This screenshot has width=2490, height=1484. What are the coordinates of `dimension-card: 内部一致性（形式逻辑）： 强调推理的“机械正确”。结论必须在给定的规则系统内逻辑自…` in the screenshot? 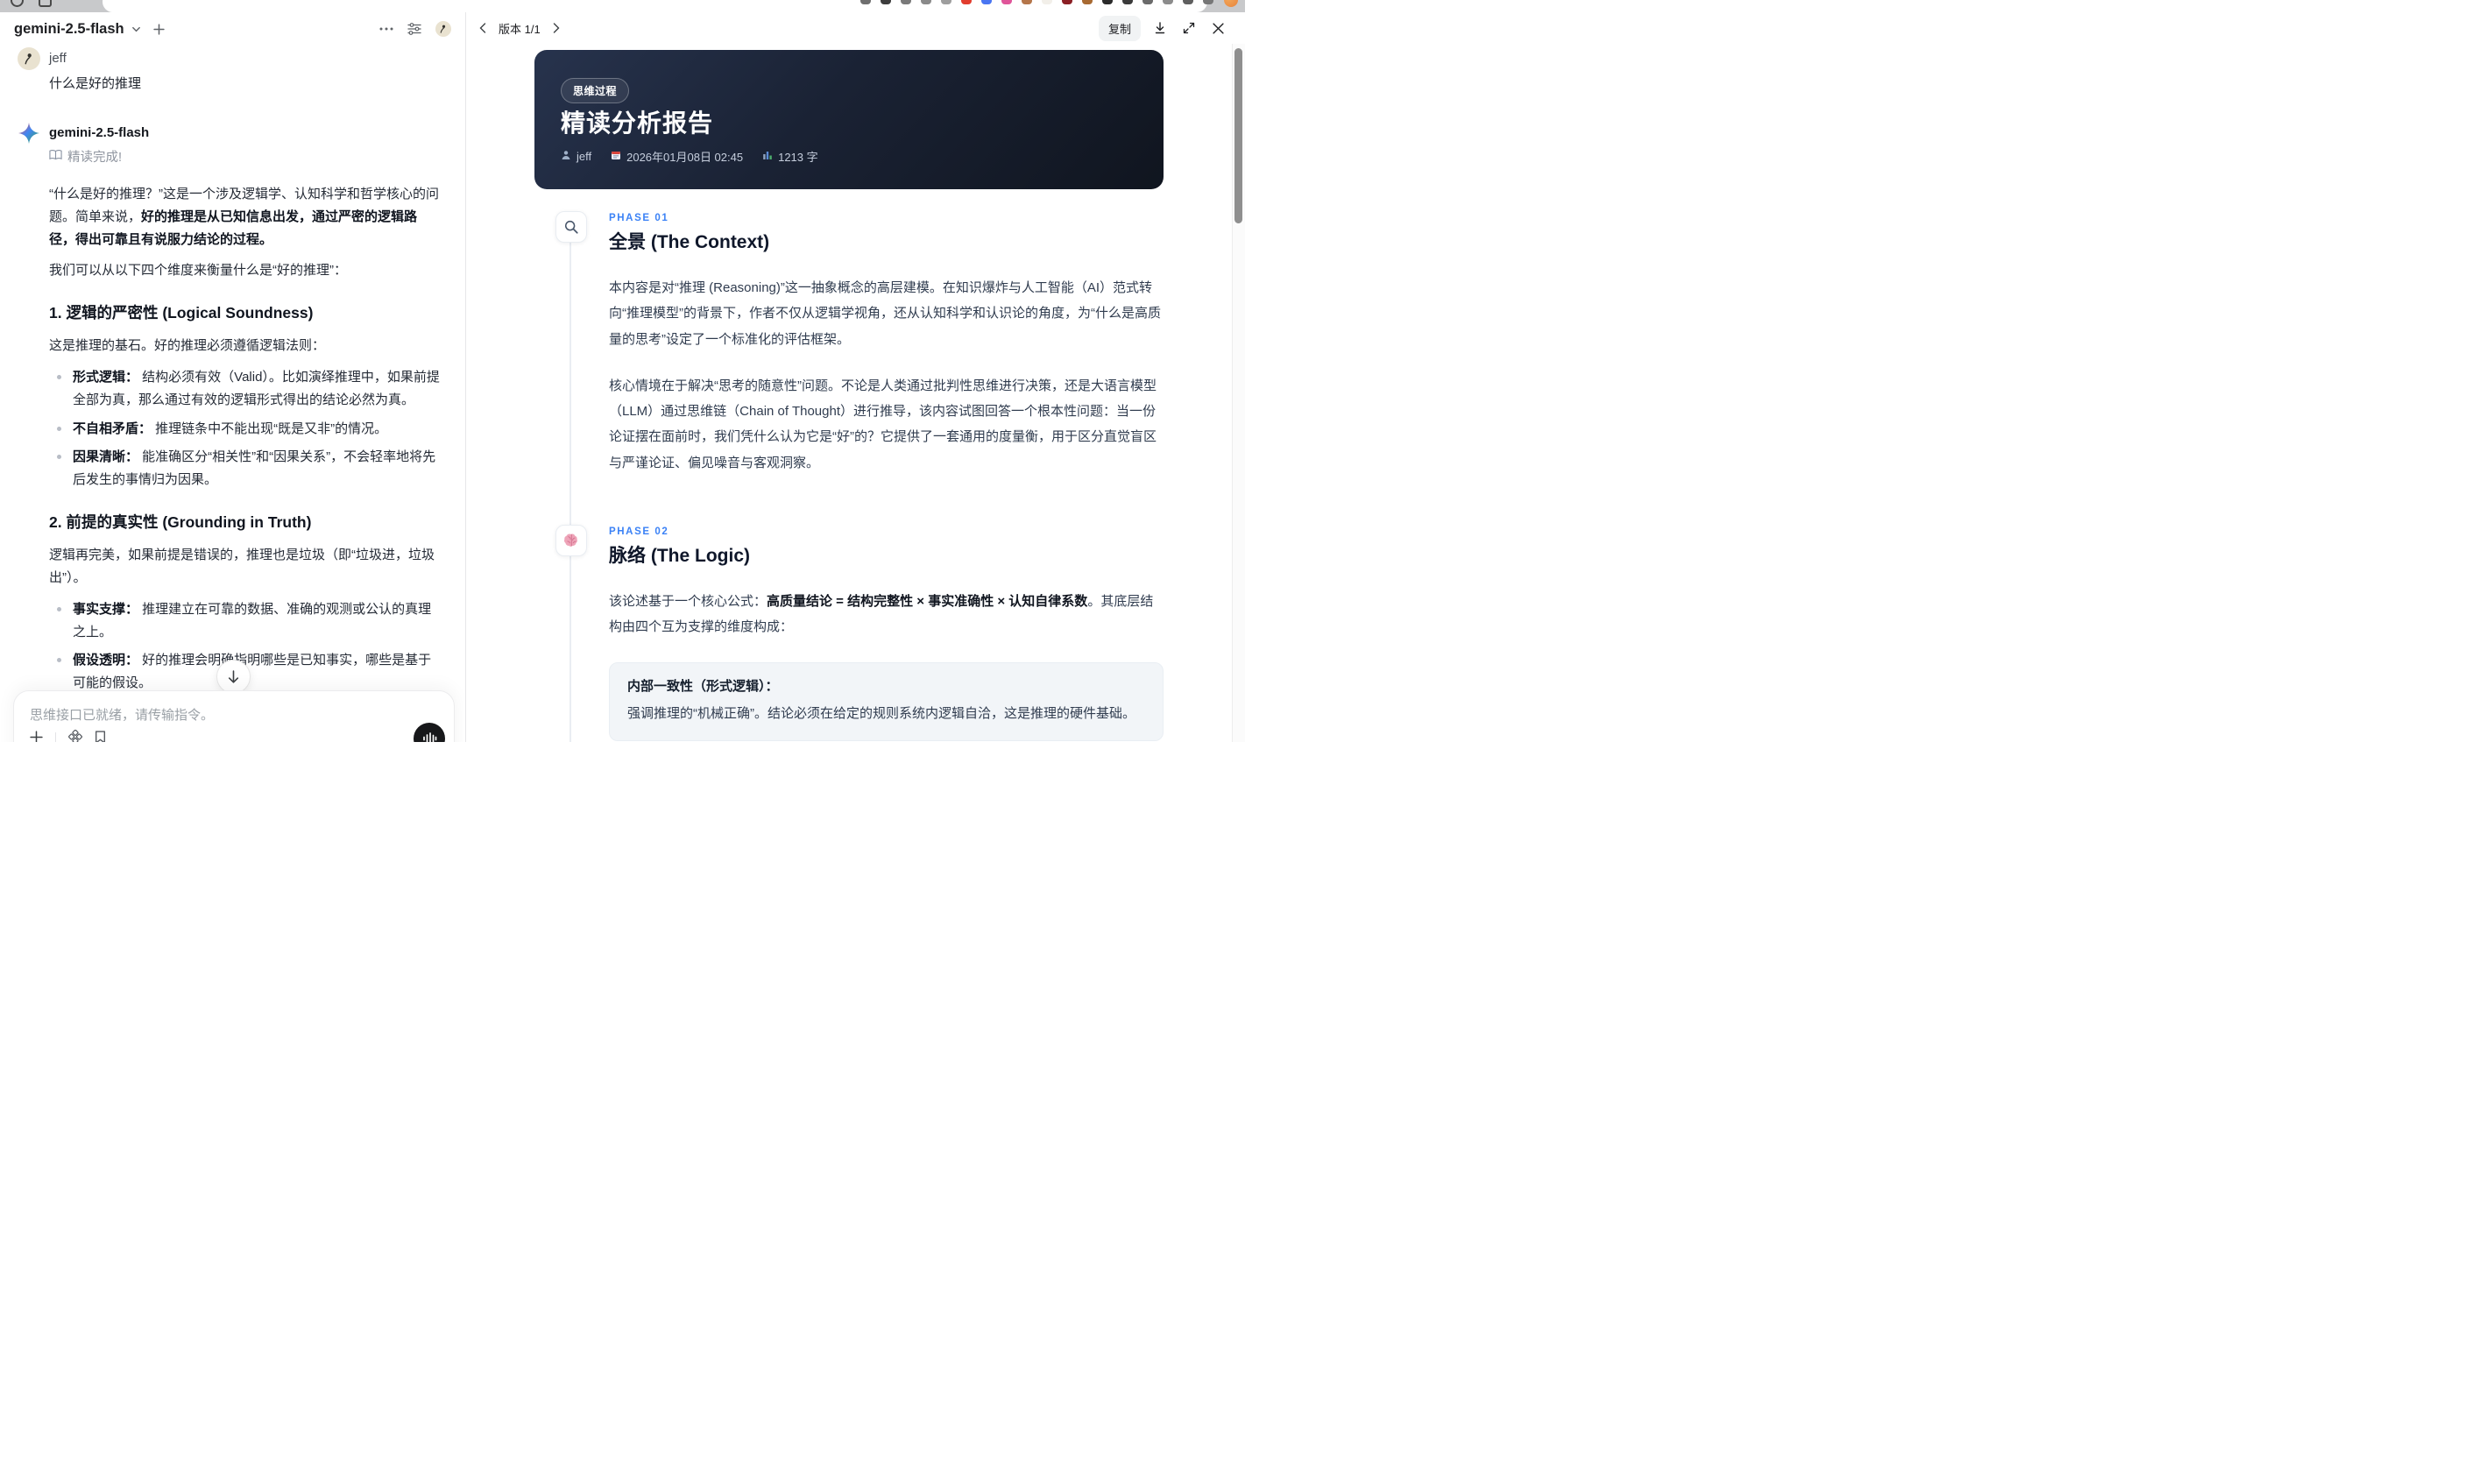 It's located at (887, 702).